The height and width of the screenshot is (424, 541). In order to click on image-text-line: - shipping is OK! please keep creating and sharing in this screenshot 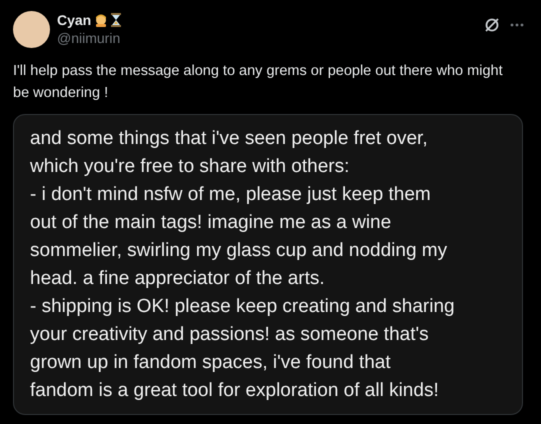, I will do `click(242, 307)`.